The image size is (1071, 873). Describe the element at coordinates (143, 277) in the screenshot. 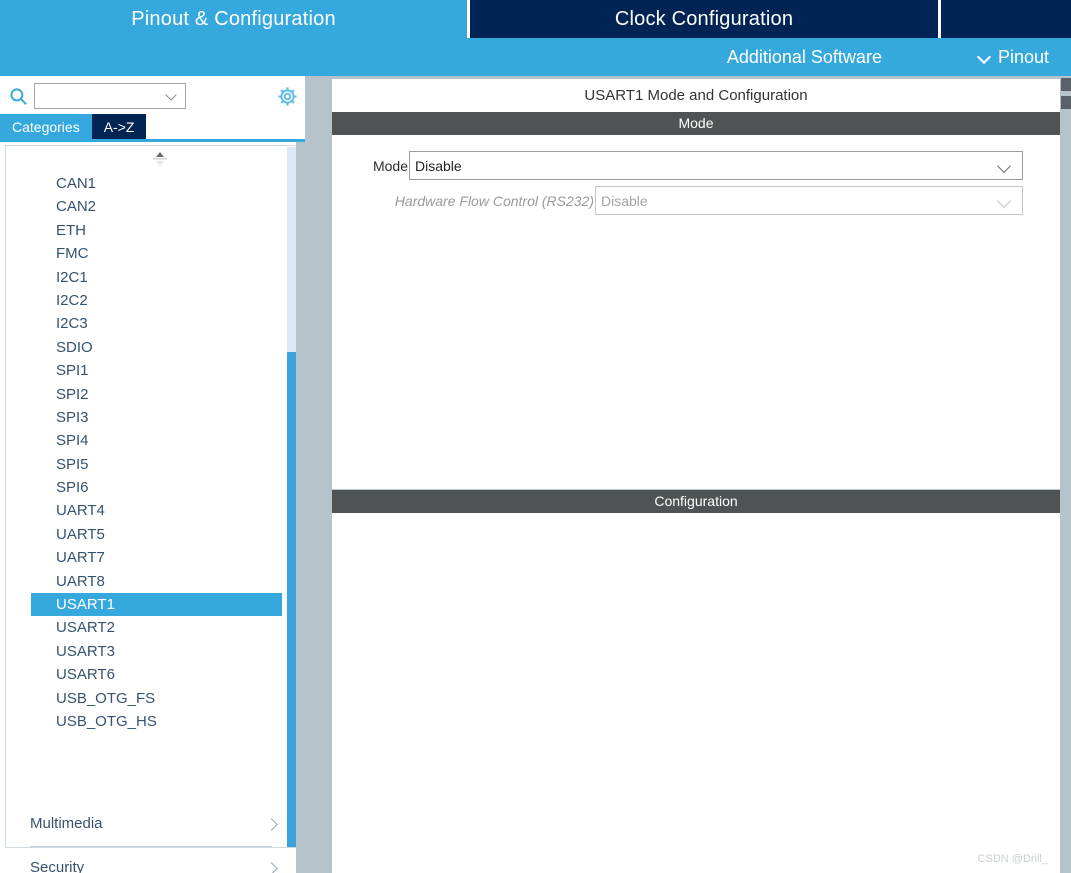

I see `peripheral-item-i2c1: I2C1` at that location.